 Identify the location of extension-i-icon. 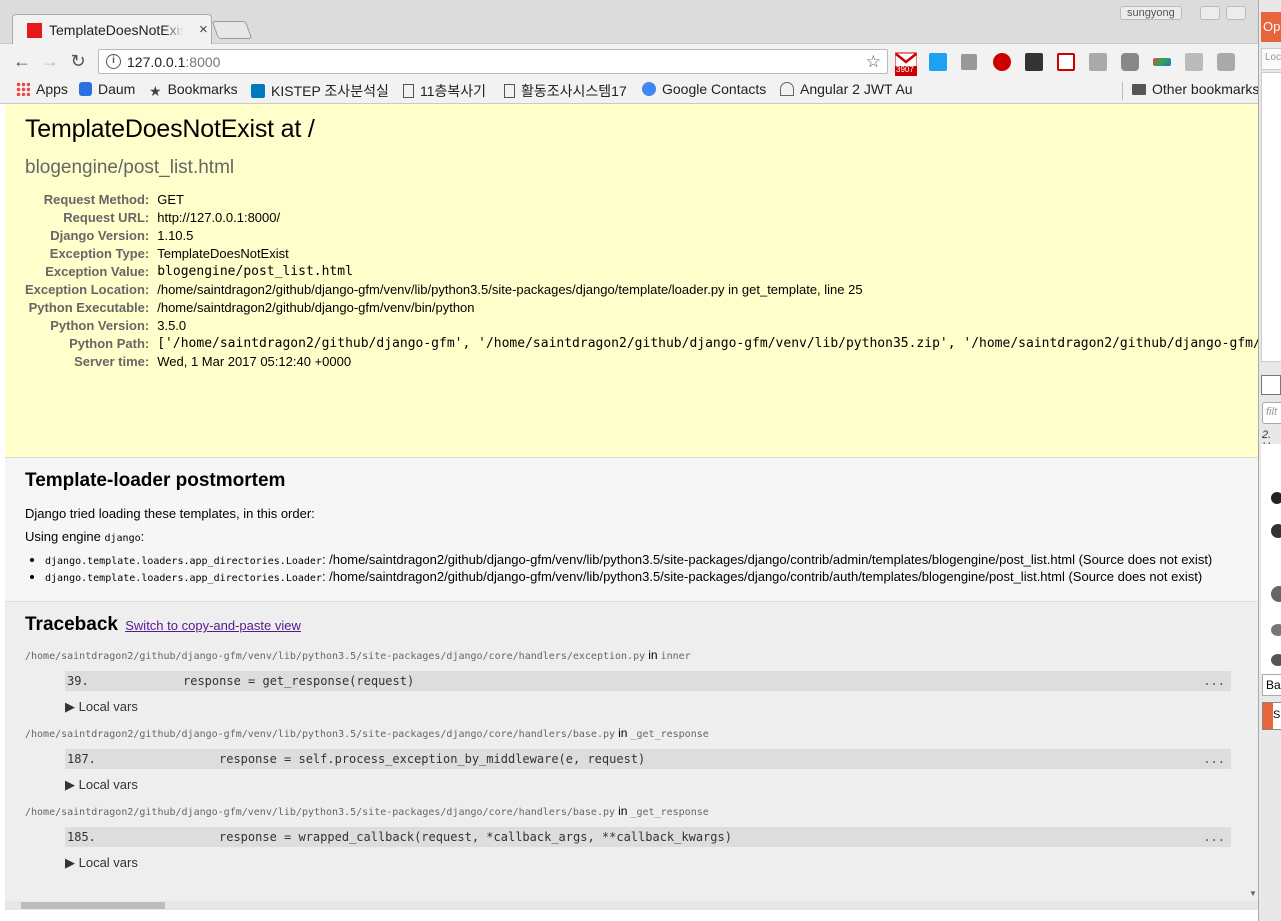
(969, 62).